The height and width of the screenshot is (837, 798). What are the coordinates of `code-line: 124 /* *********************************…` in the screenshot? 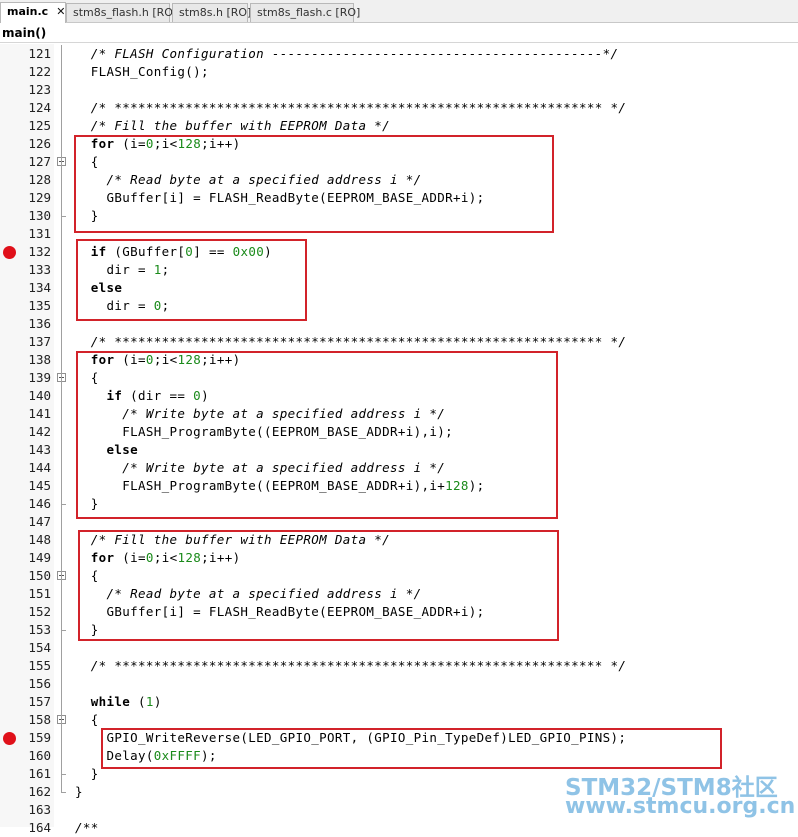 It's located at (399, 108).